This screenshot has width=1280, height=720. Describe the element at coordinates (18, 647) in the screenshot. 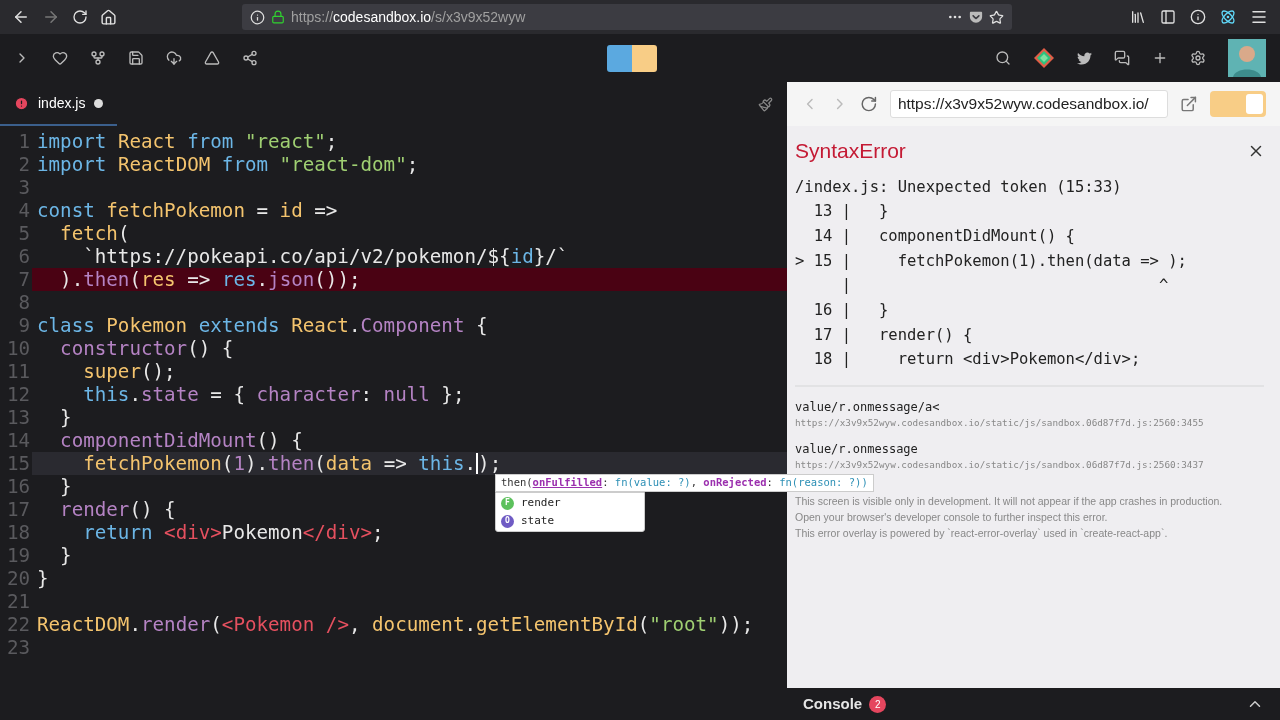

I see `line-number: 23` at that location.